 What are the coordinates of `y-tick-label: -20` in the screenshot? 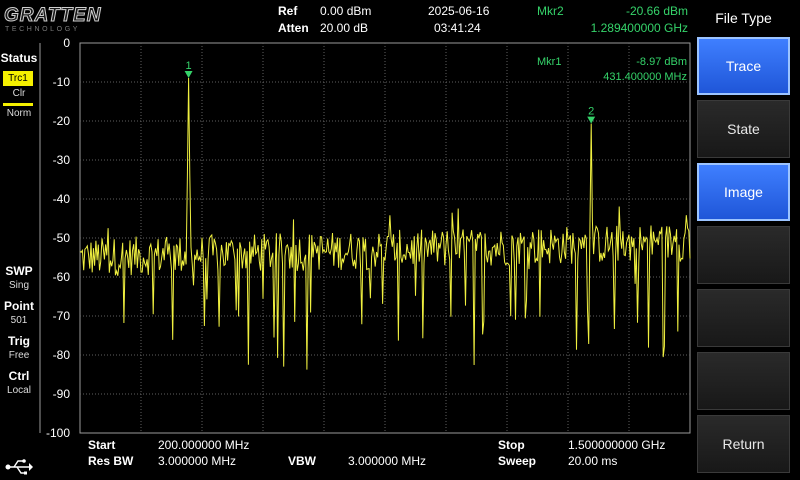 It's located at (62, 121).